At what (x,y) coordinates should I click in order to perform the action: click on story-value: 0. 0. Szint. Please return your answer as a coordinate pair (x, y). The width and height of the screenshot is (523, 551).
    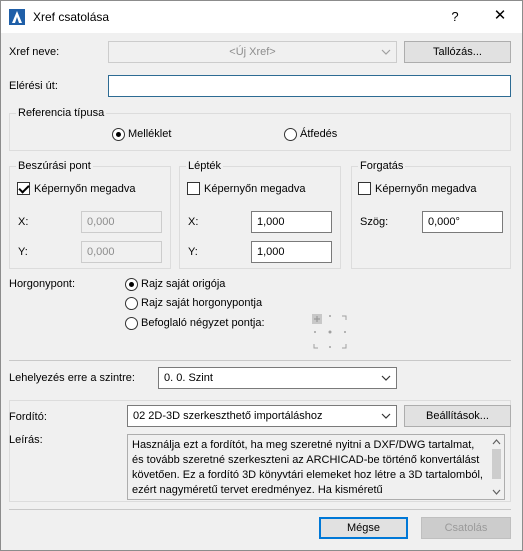
    Looking at the image, I should click on (188, 378).